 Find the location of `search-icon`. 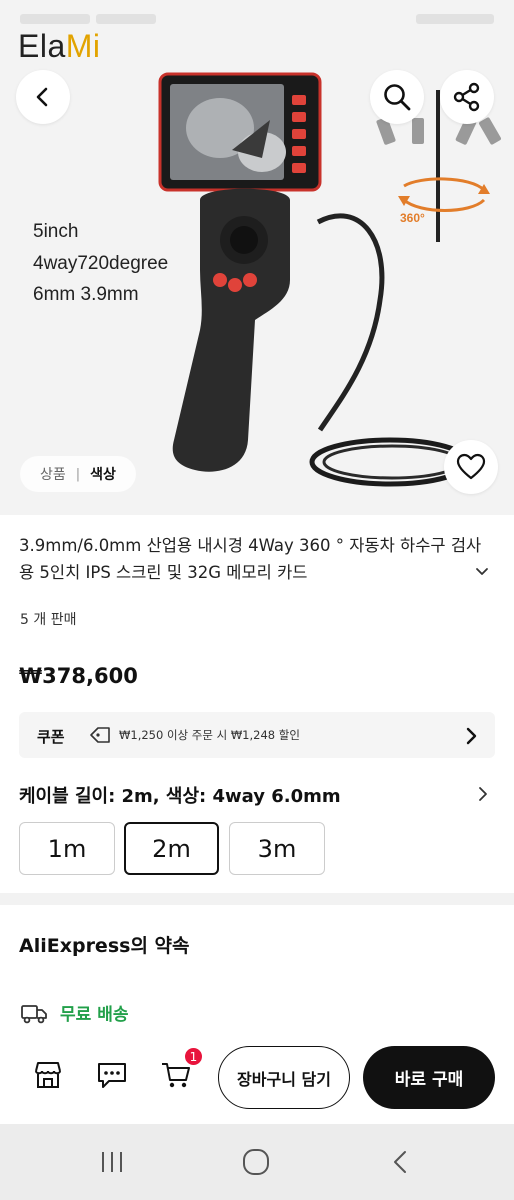

search-icon is located at coordinates (397, 97).